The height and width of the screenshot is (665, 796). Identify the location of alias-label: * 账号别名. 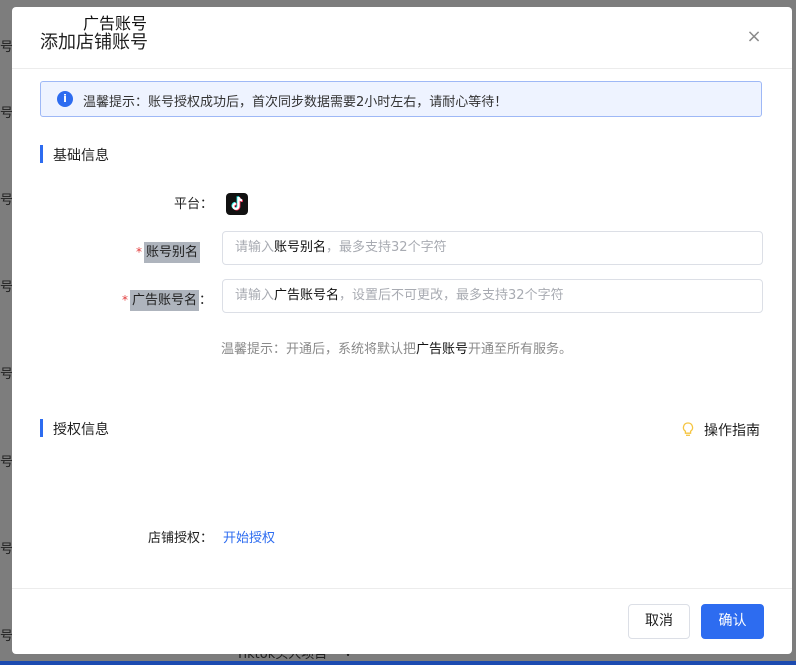
(168, 252).